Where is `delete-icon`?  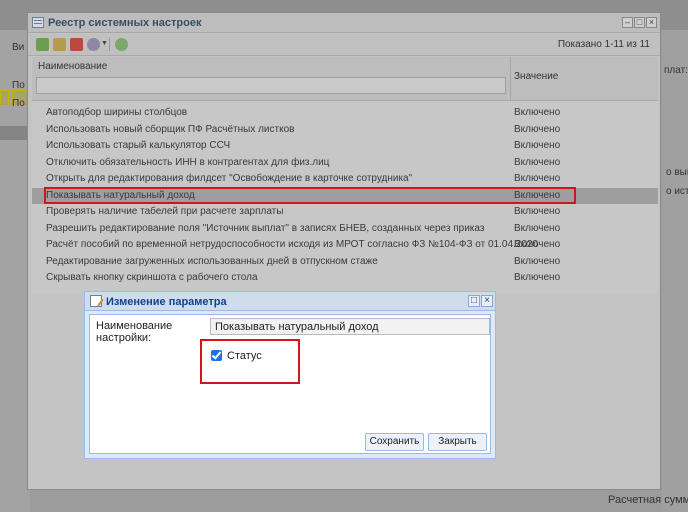
delete-icon is located at coordinates (76, 44).